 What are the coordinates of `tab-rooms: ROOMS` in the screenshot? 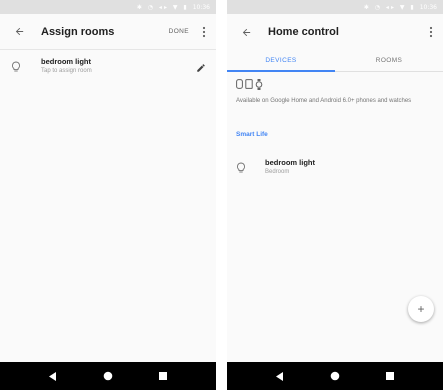 It's located at (389, 60).